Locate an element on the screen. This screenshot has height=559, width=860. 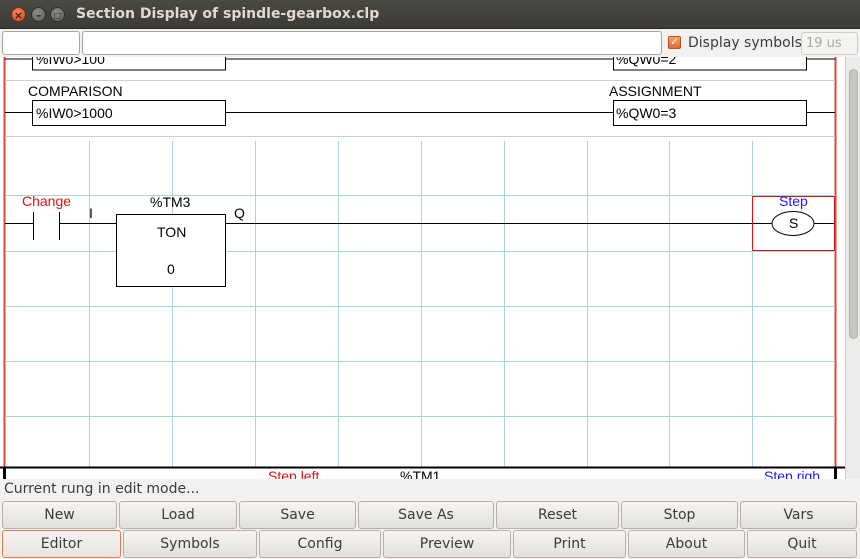
minimize-window-button: – is located at coordinates (38, 14).